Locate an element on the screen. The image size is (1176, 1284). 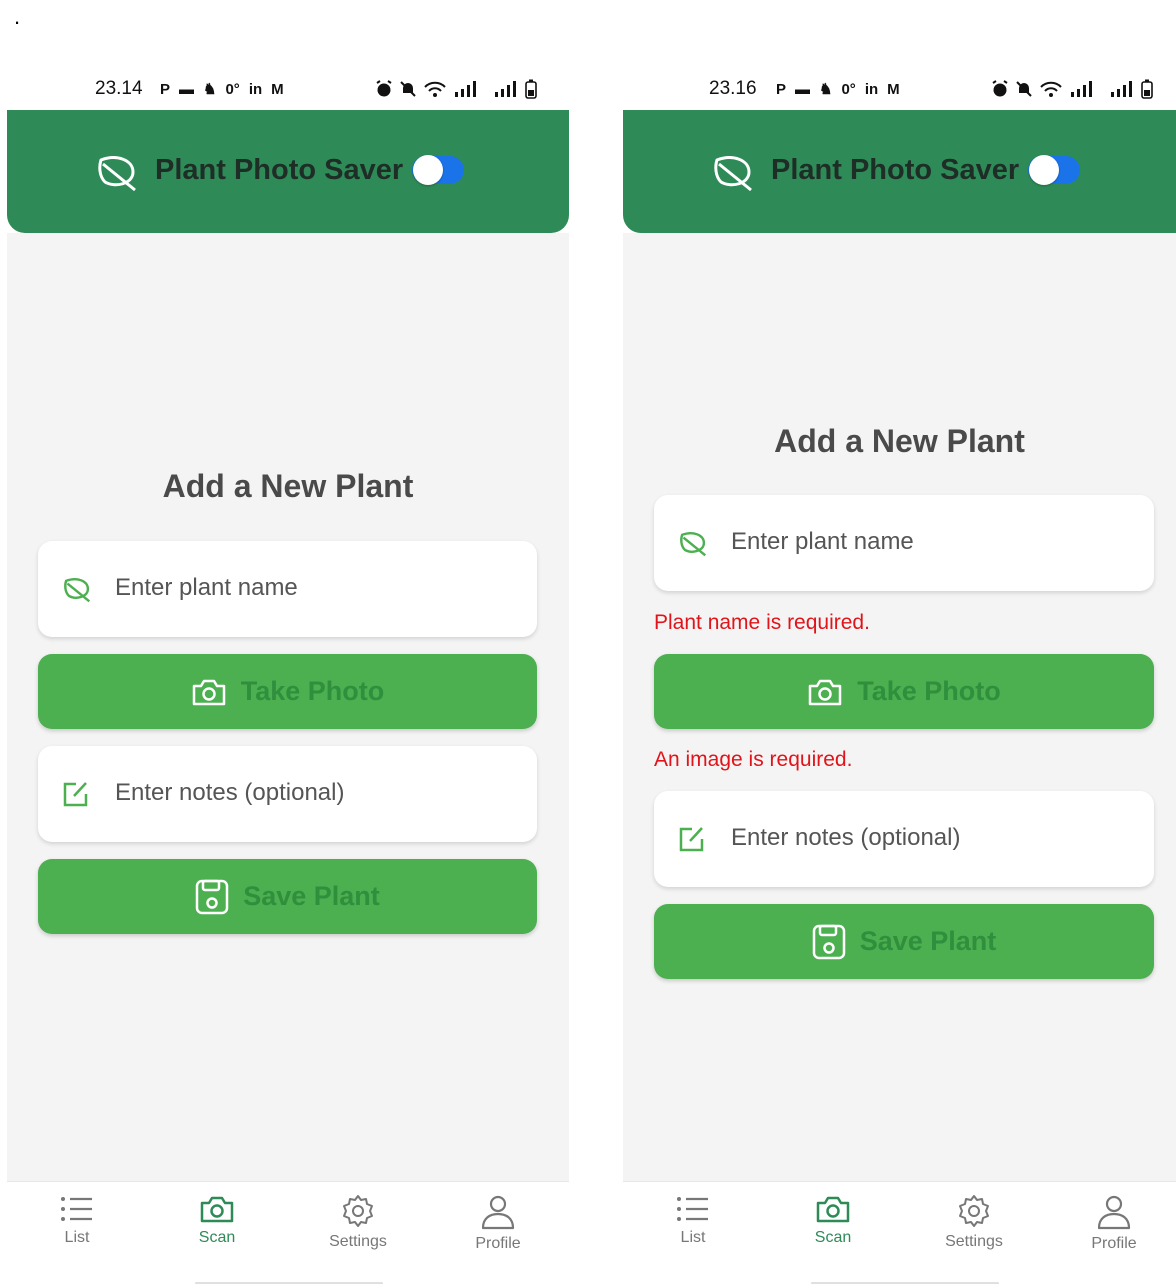
status-time: 23.16 is located at coordinates (733, 88).